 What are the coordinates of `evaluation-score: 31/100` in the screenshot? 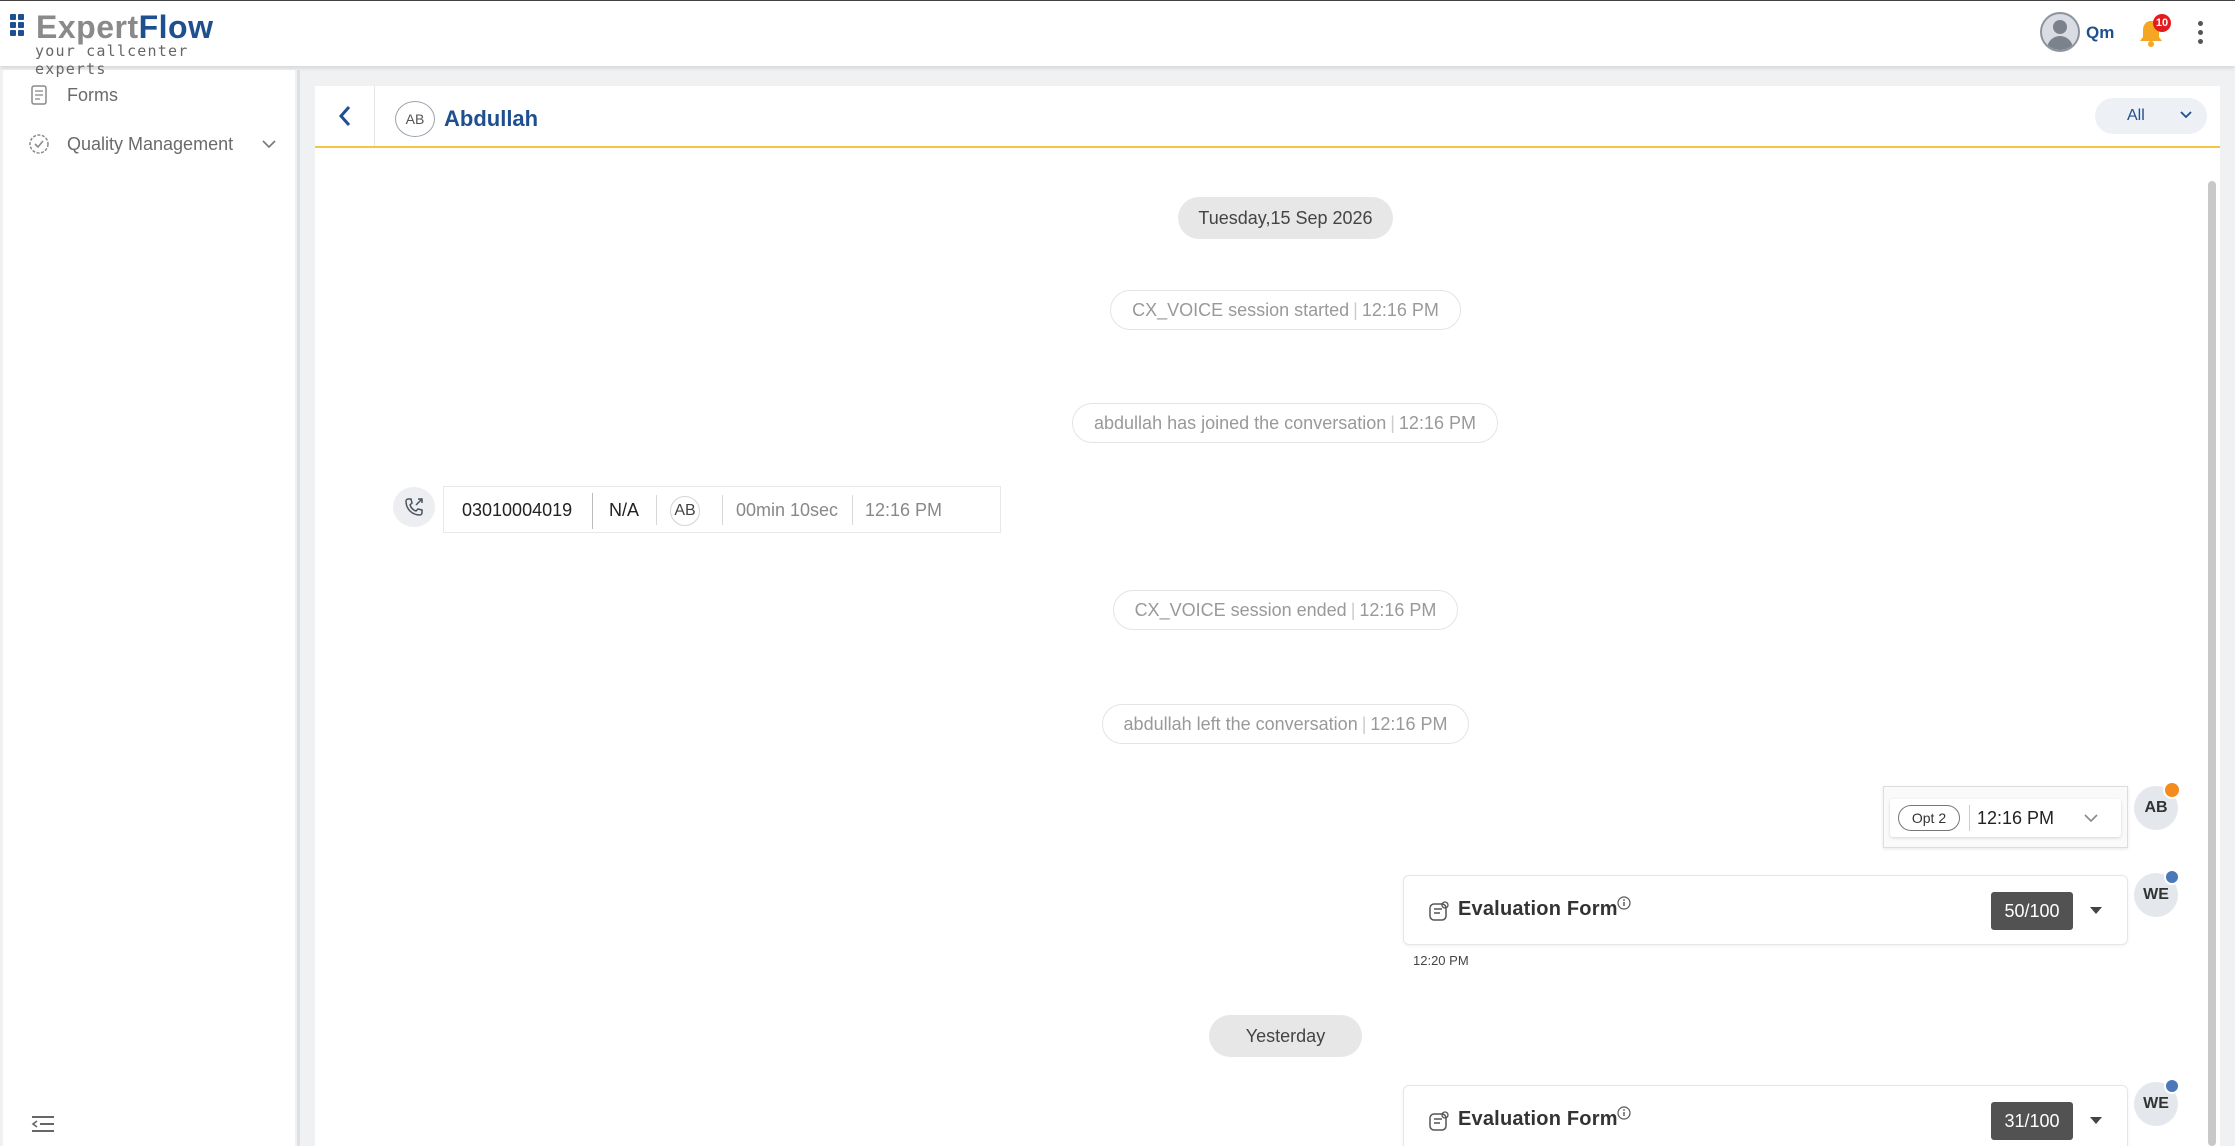 It's located at (2032, 1121).